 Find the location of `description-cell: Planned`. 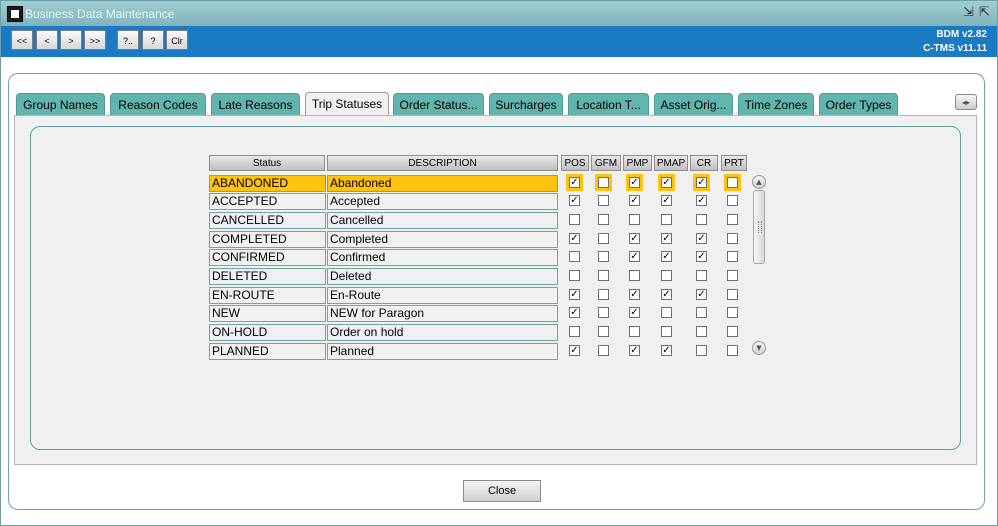

description-cell: Planned is located at coordinates (442, 351).